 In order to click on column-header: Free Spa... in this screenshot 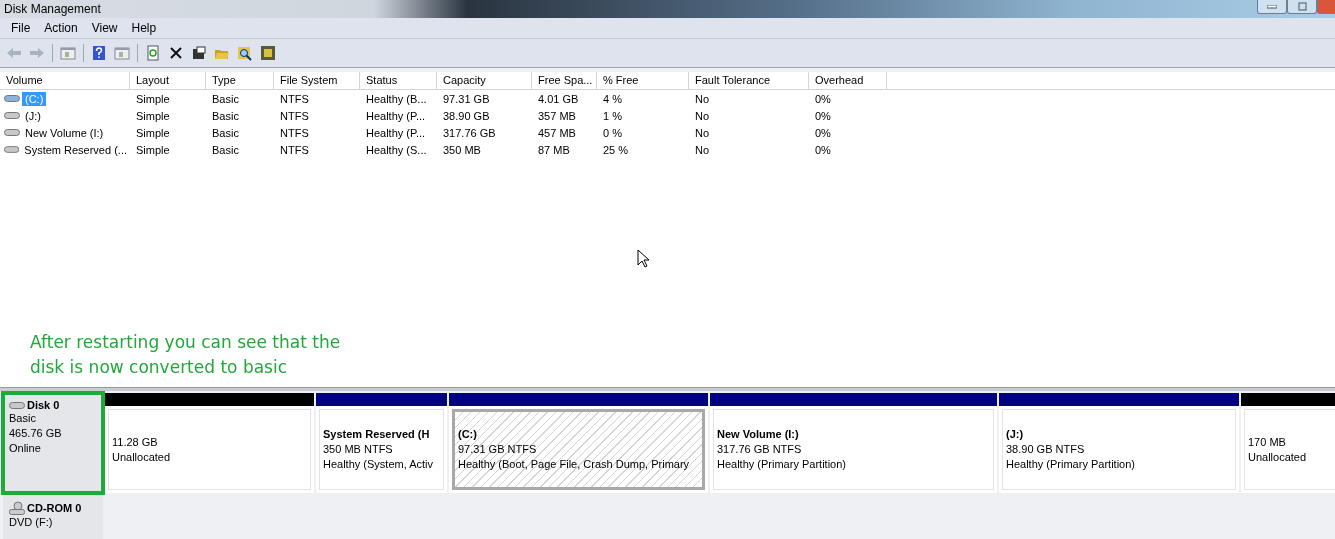, I will do `click(564, 80)`.